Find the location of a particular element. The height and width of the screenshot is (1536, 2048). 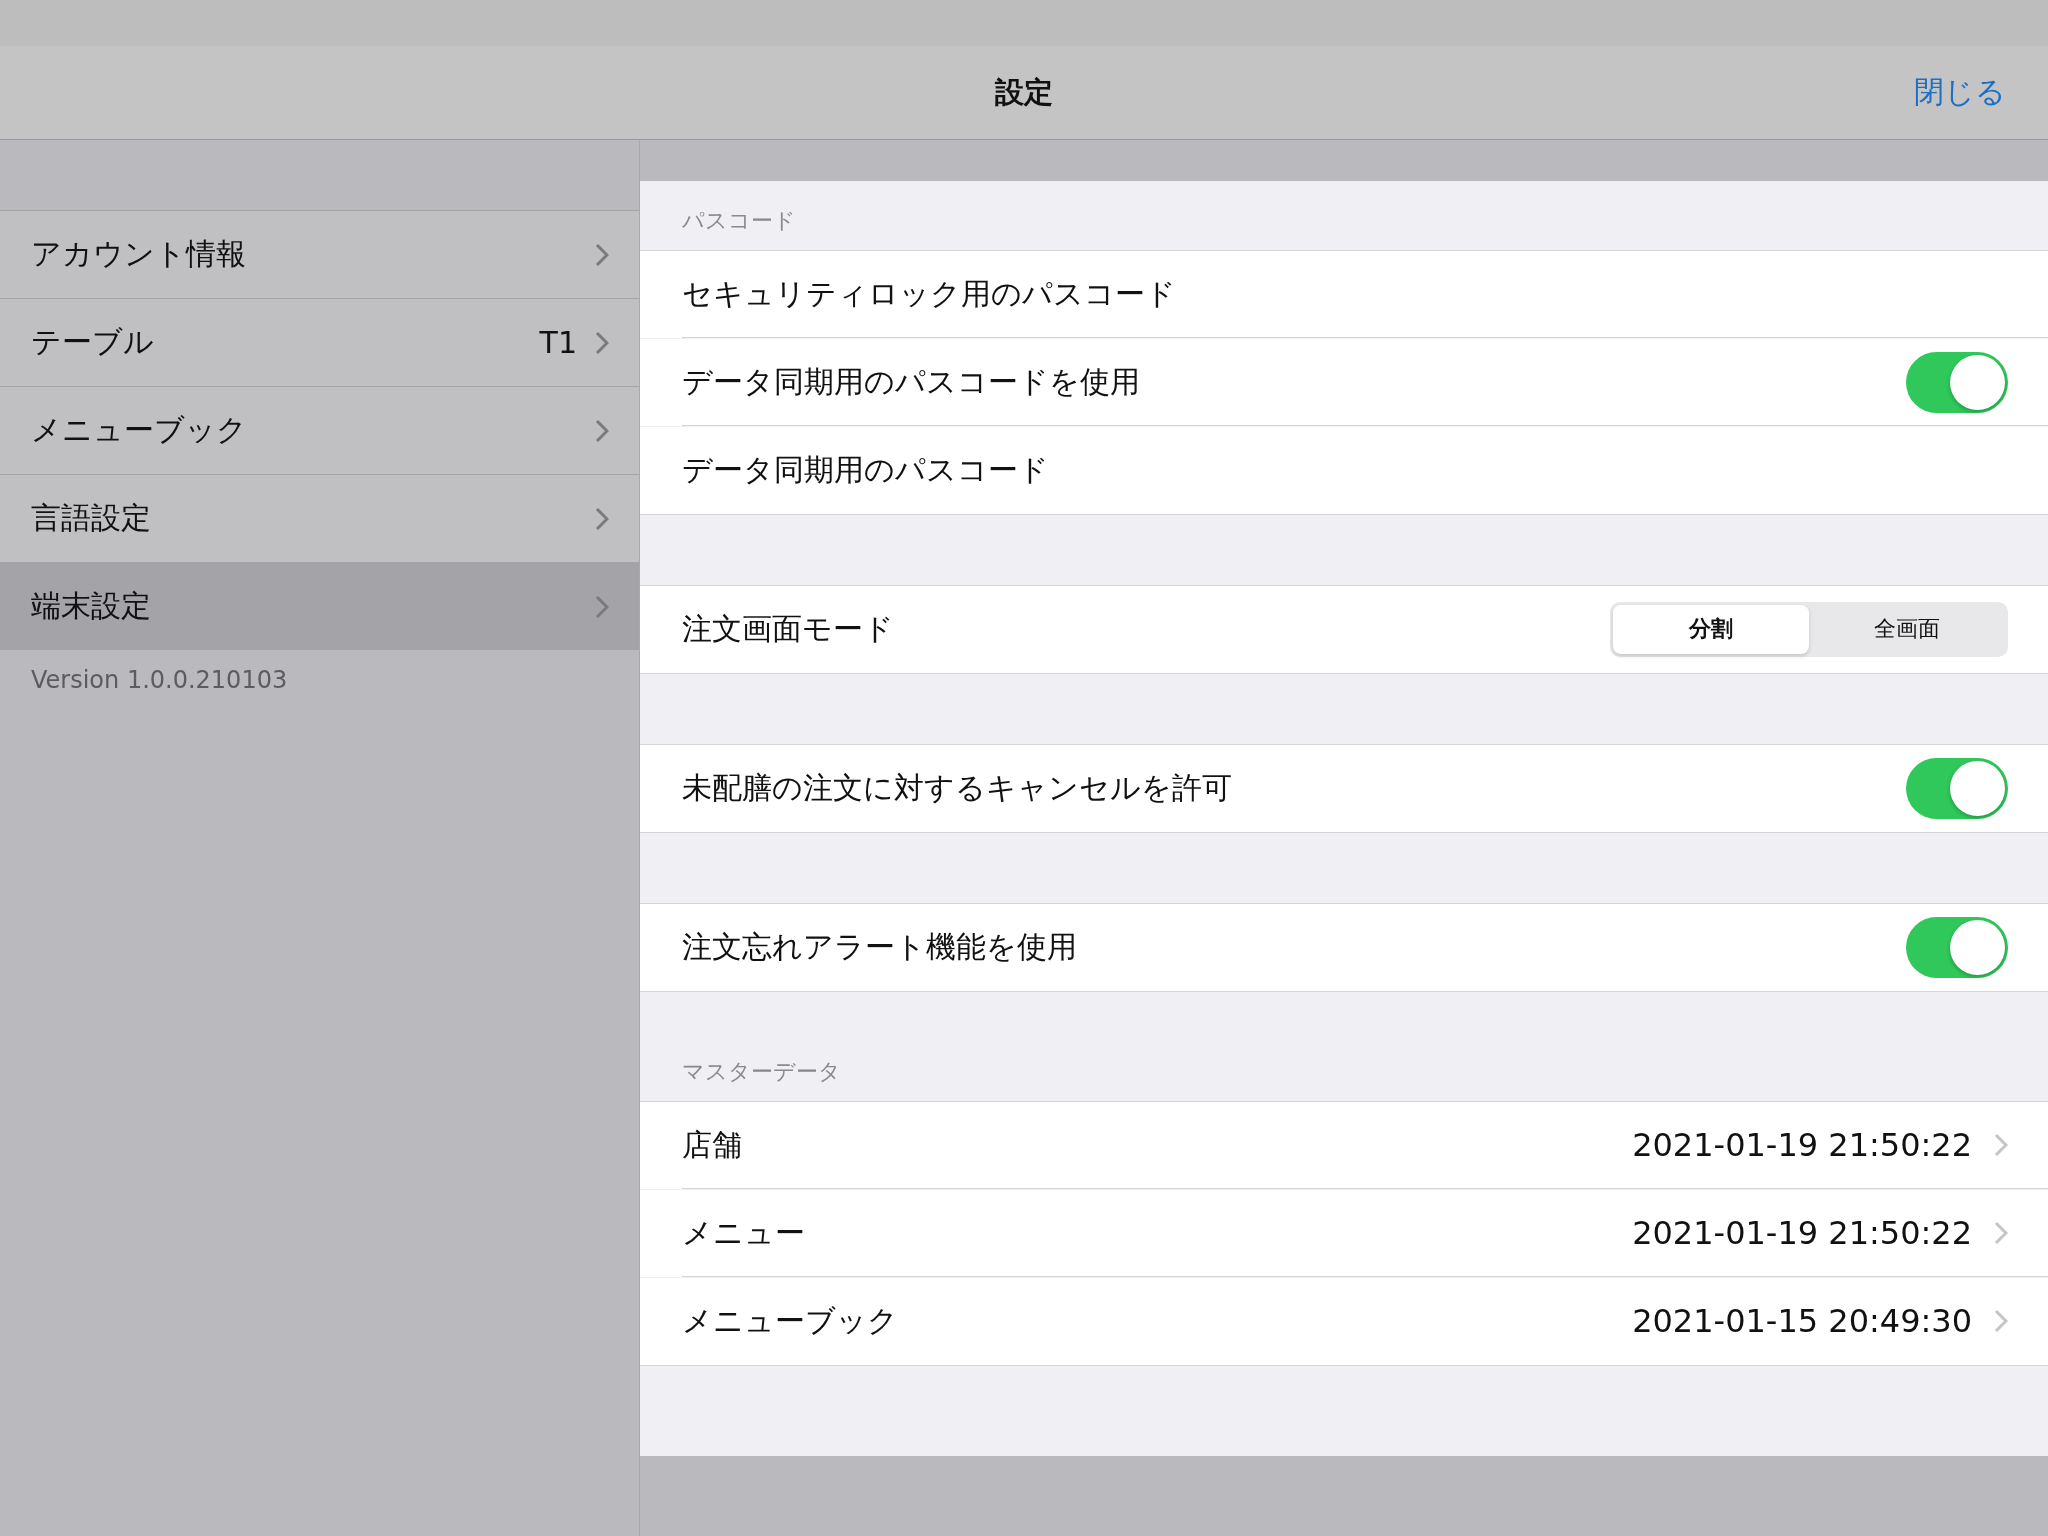

sidebar-item: 端末設定 is located at coordinates (319, 606).